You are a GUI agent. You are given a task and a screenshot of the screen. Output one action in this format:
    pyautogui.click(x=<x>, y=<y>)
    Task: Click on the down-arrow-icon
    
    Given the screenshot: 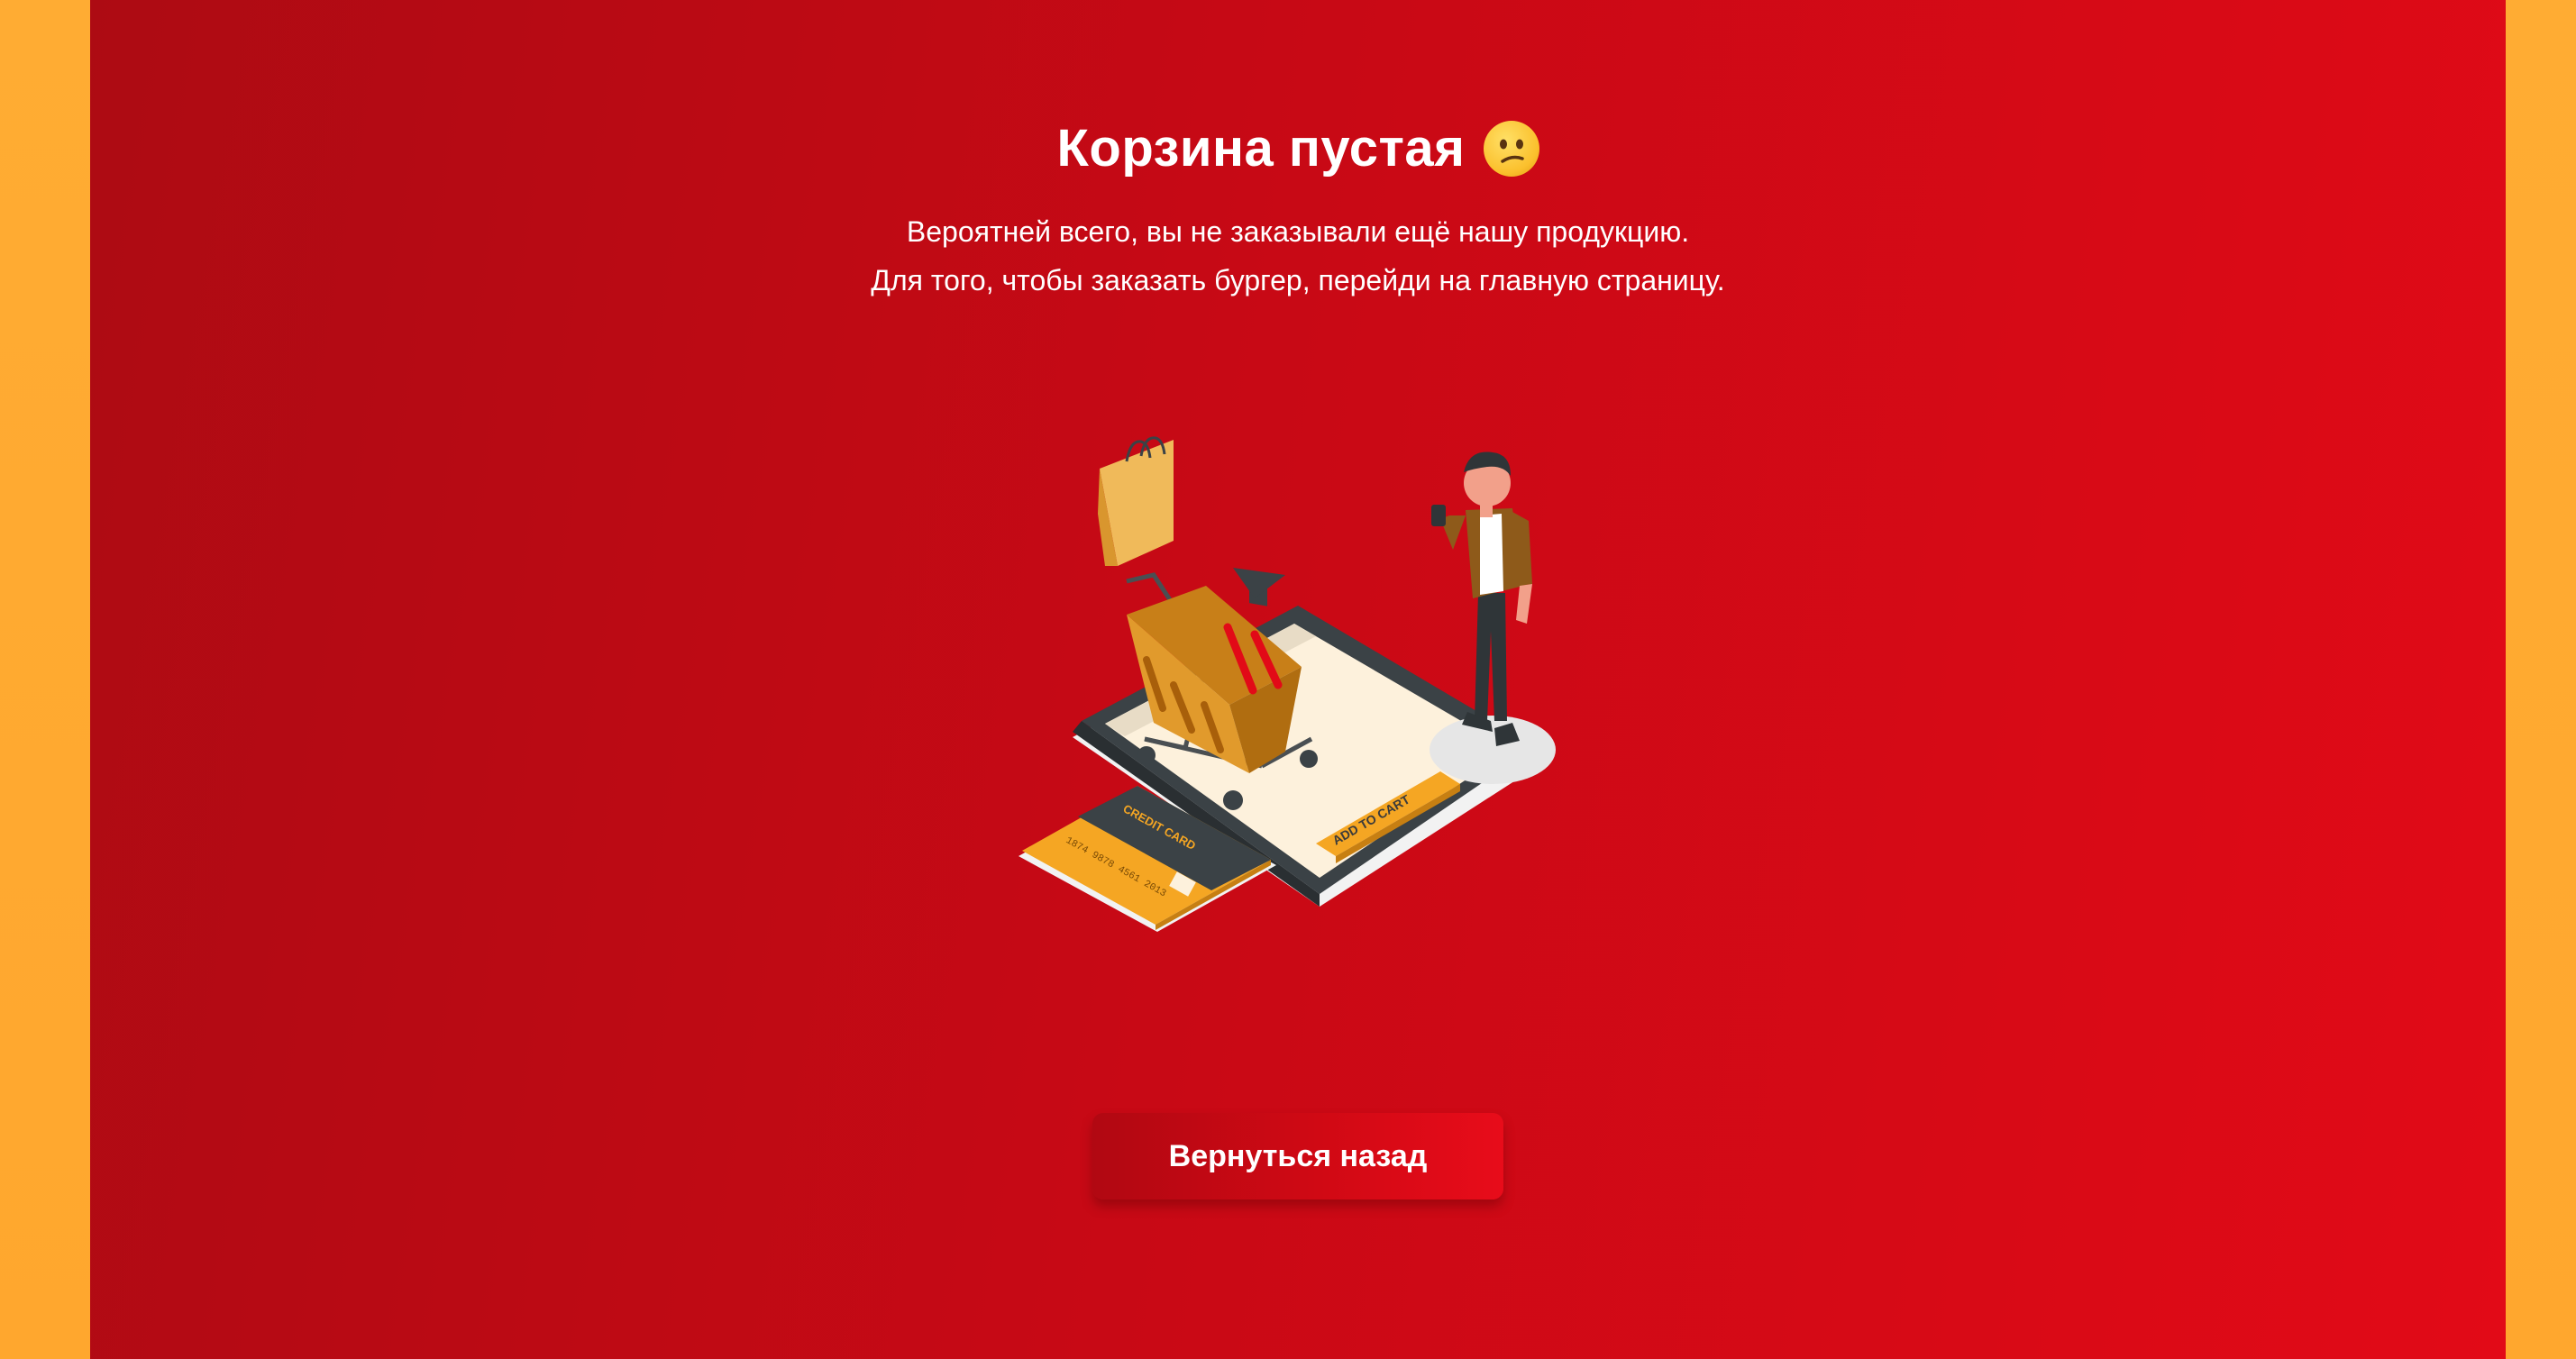 What is the action you would take?
    pyautogui.click(x=1259, y=587)
    